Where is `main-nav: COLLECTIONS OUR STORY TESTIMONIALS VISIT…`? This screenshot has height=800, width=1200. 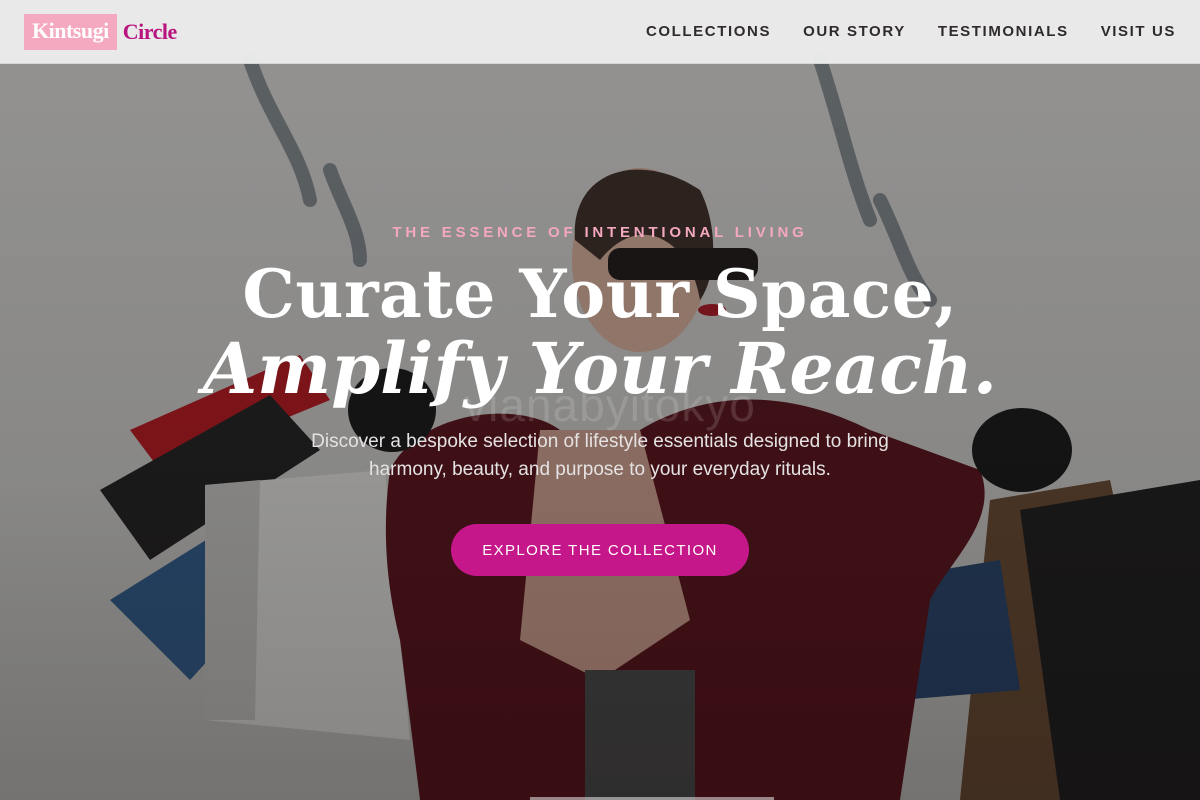
main-nav: COLLECTIONS OUR STORY TESTIMONIALS VISIT… is located at coordinates (895, 31).